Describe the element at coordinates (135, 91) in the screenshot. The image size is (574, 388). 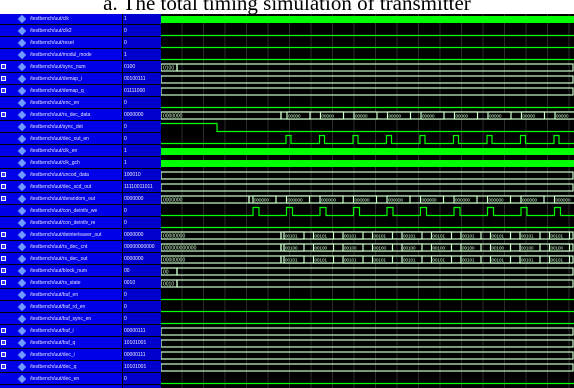
I see `signal-value: 01111000` at that location.